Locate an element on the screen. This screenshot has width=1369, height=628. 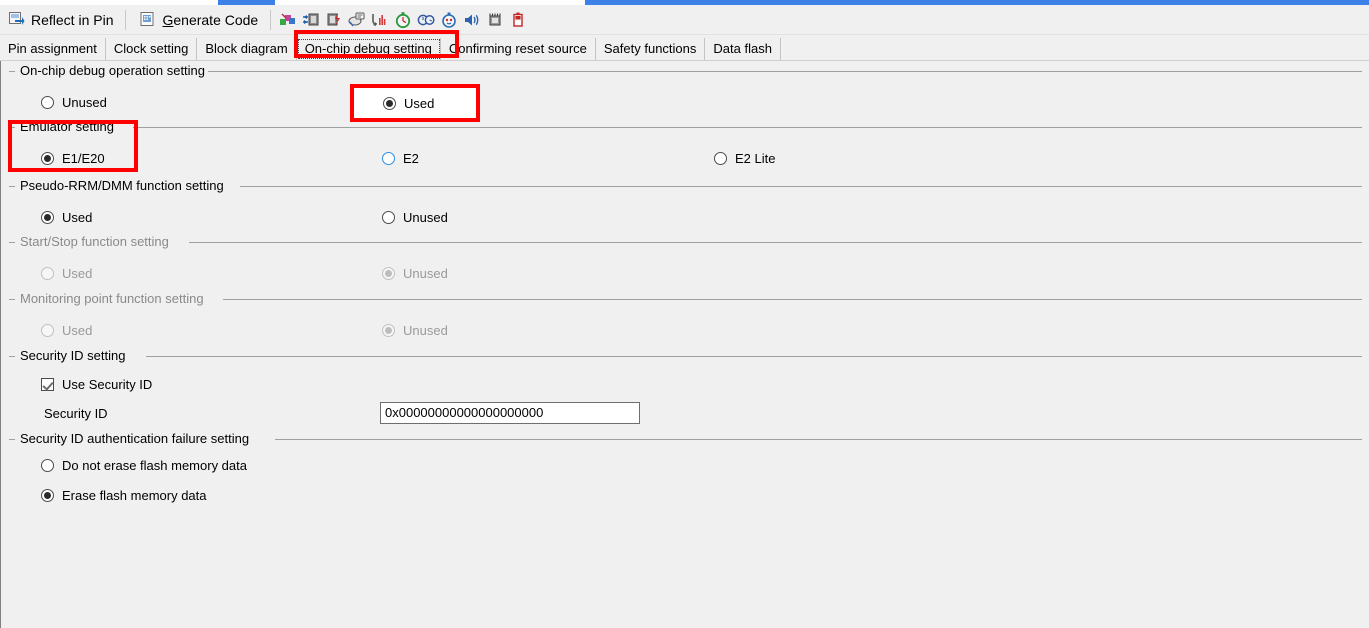
security-id-input: 0x00000000000000000000 is located at coordinates (510, 413).